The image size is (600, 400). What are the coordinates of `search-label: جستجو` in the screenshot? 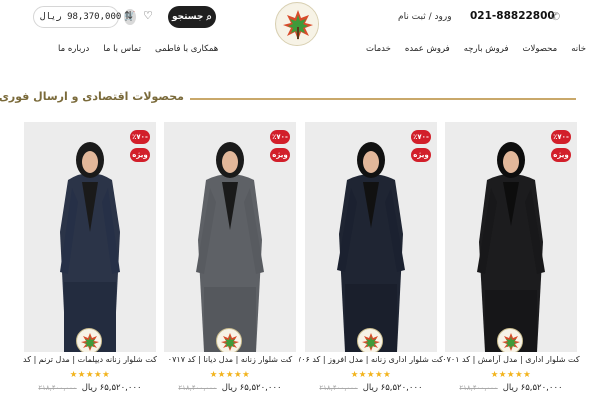 It's located at (187, 17).